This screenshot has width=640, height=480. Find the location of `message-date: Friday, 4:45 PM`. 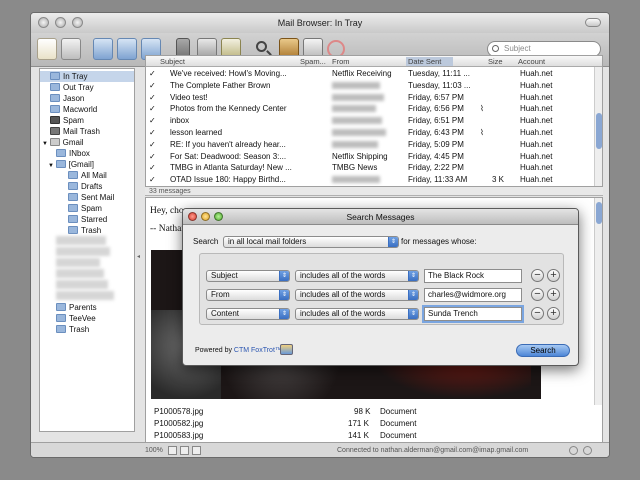

message-date: Friday, 4:45 PM is located at coordinates (436, 156).